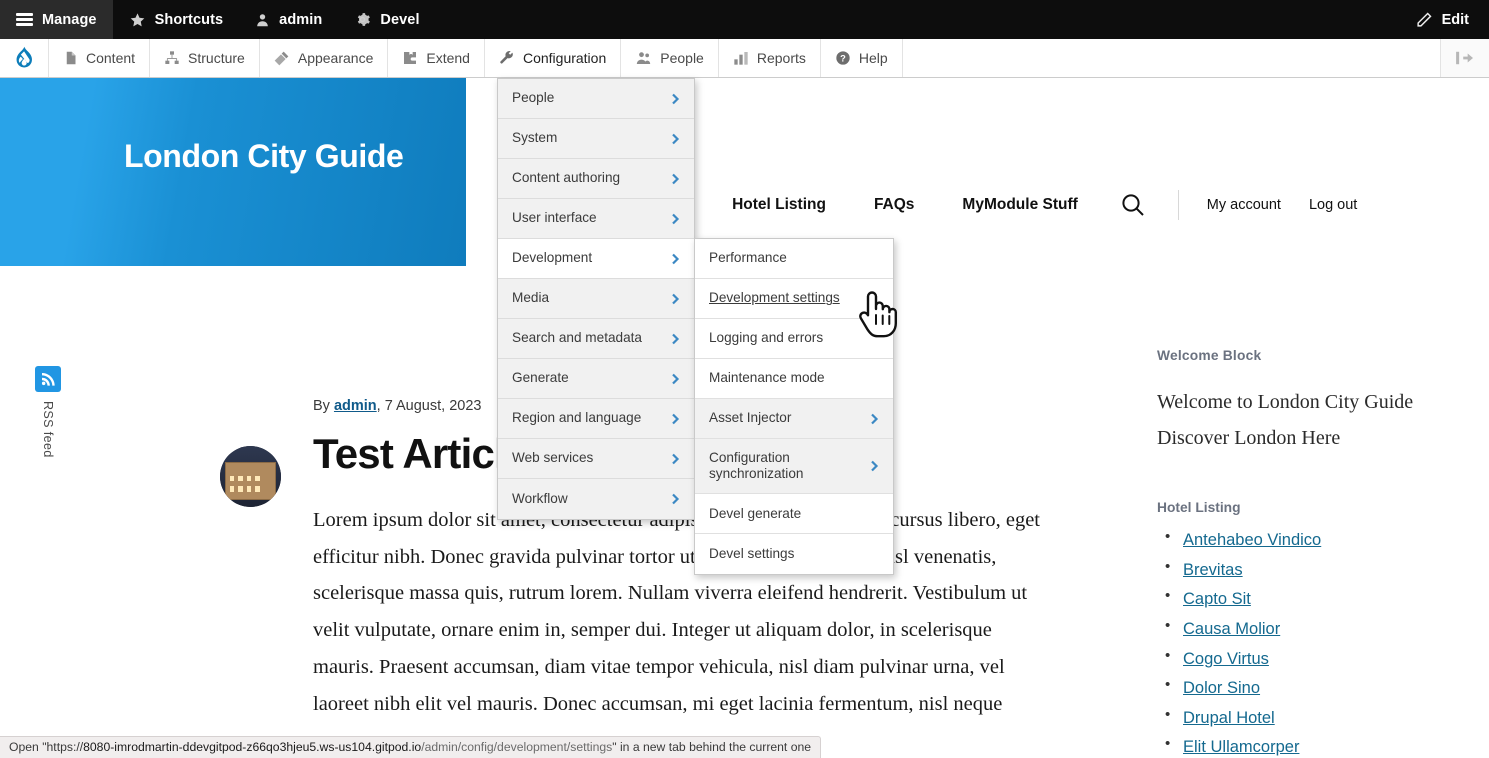 Image resolution: width=1489 pixels, height=758 pixels. I want to click on nav-link-label: MyModule Stuff, so click(1020, 204).